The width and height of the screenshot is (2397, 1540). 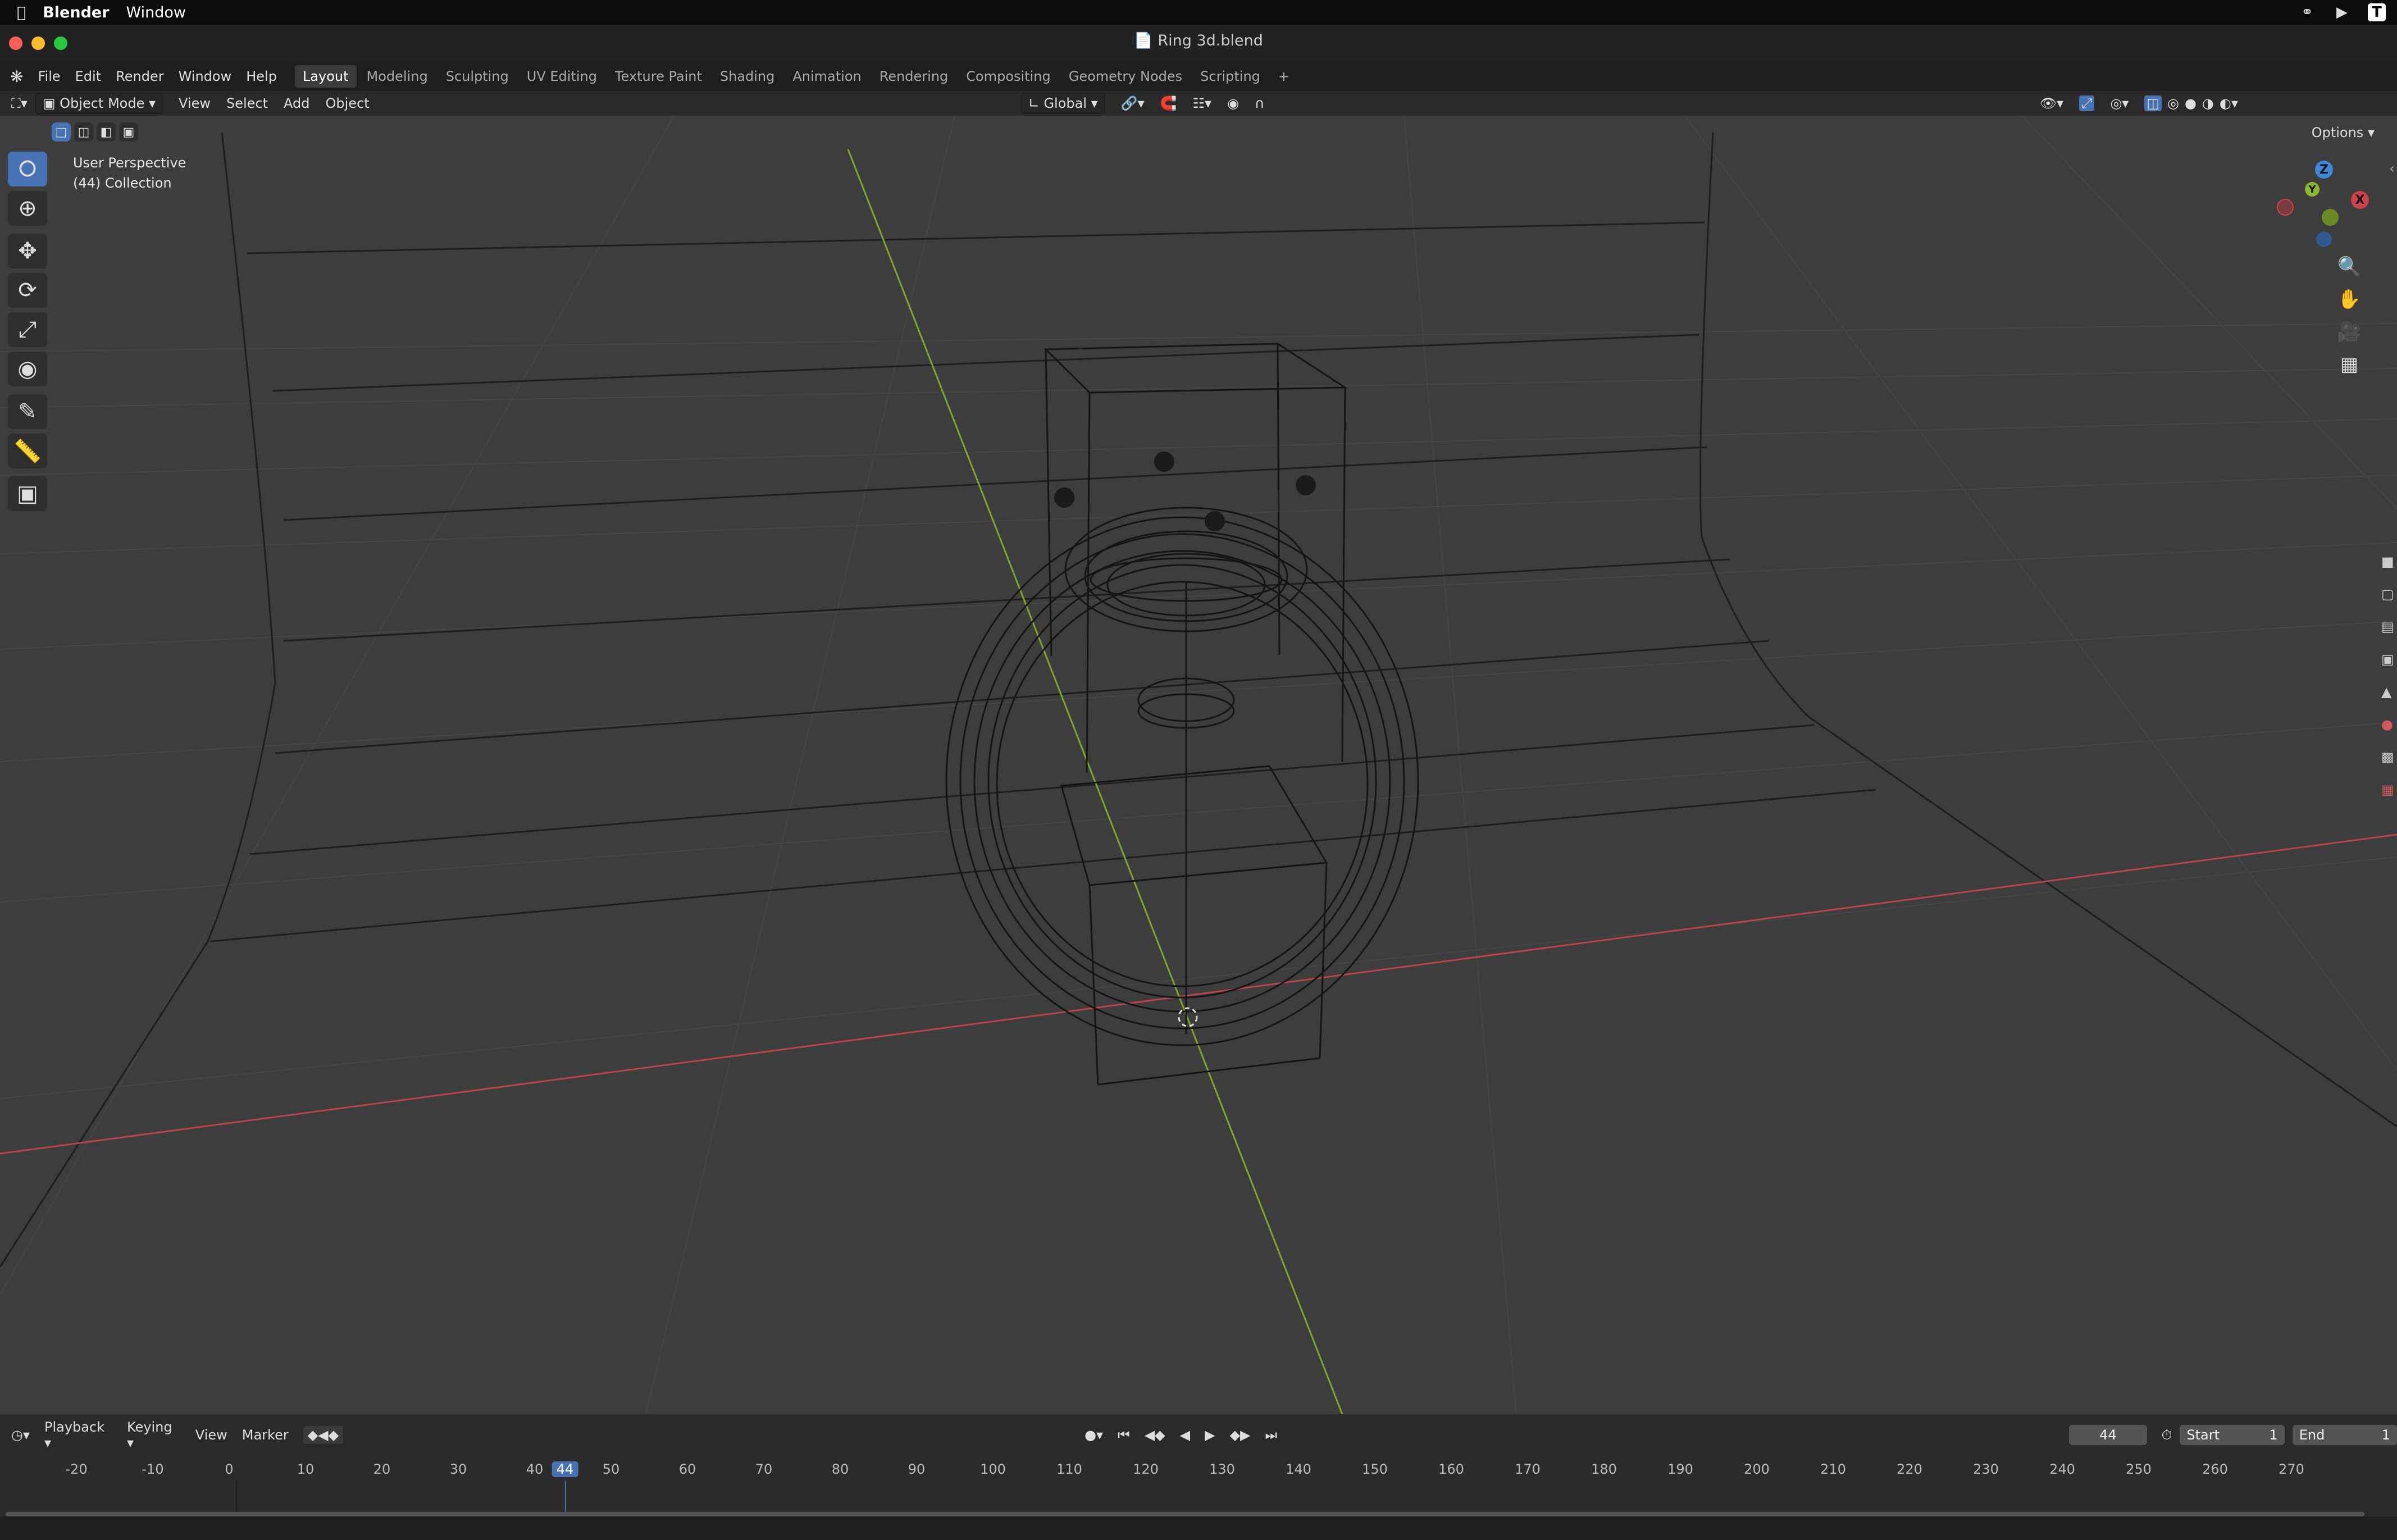 What do you see at coordinates (2229, 103) in the screenshot?
I see `rendered-shading-icon: ◐▾` at bounding box center [2229, 103].